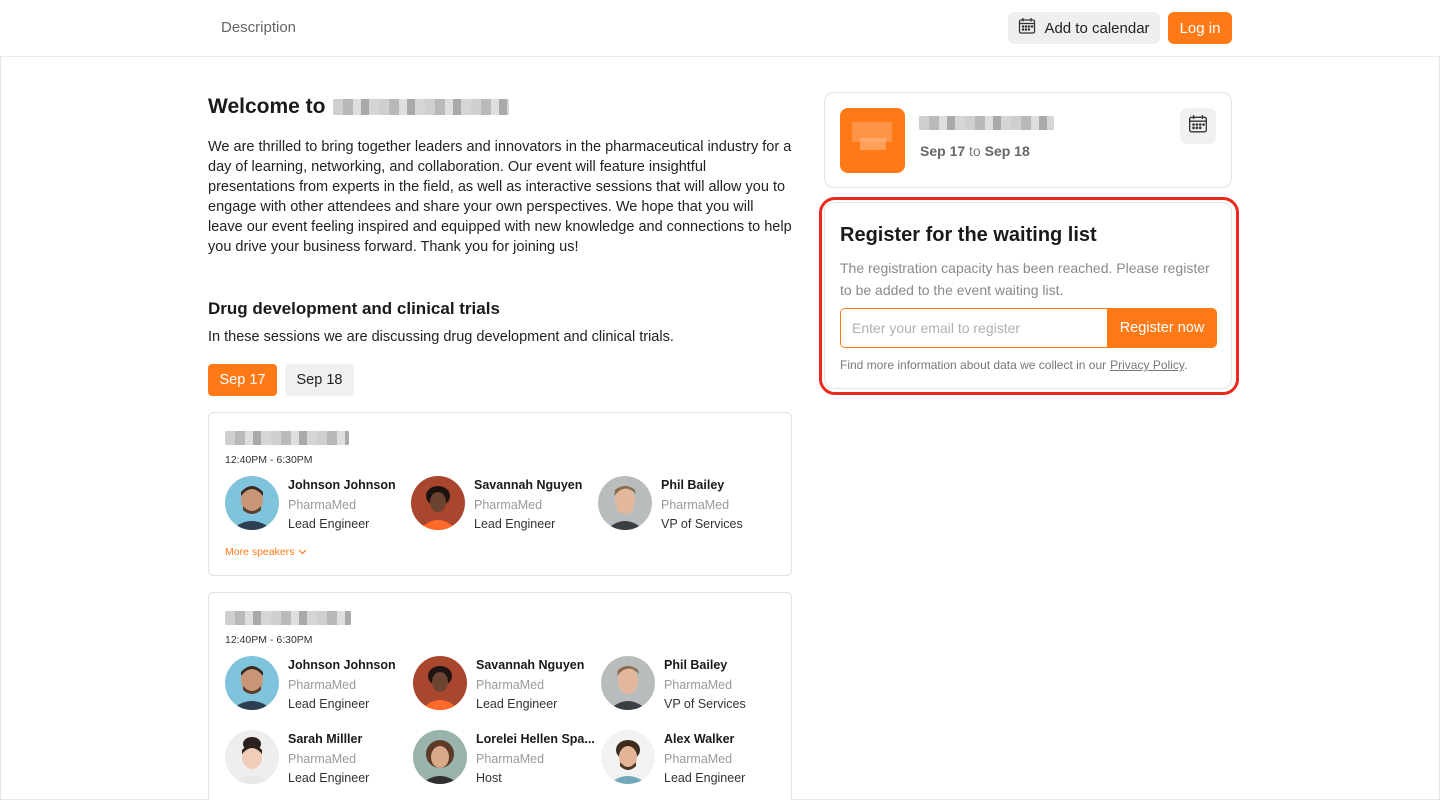 The image size is (1440, 800). Describe the element at coordinates (354, 308) in the screenshot. I see `section-title: Drug development and clinical trials` at that location.